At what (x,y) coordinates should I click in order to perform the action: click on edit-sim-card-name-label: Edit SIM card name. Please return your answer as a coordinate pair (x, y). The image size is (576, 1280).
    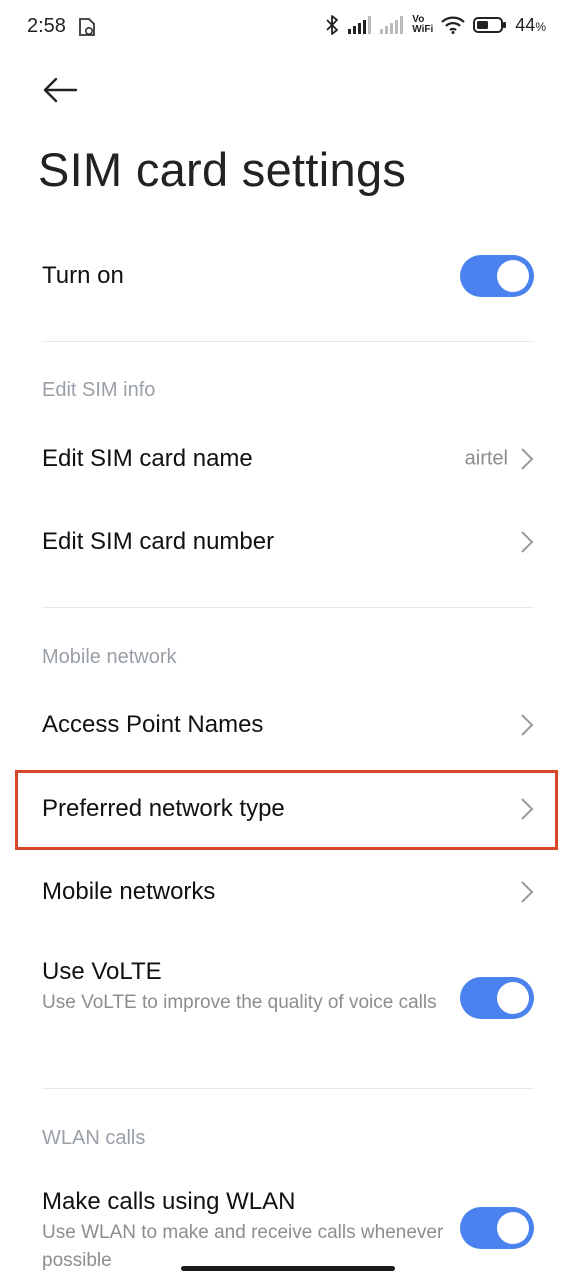
    Looking at the image, I should click on (147, 458).